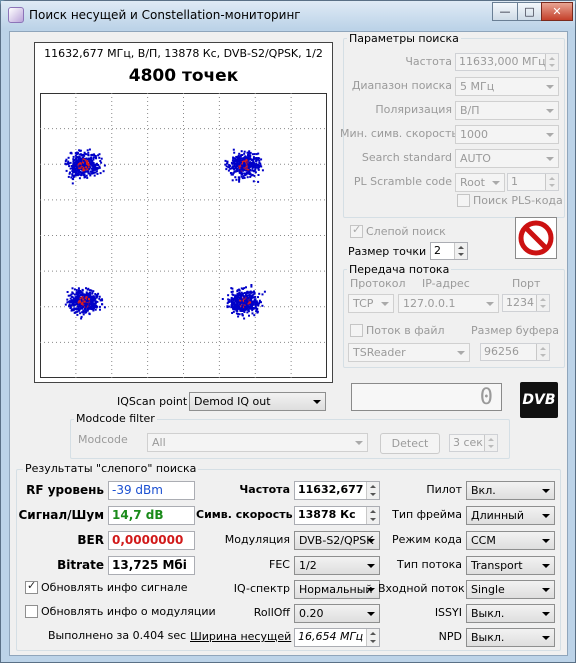 The image size is (576, 663). I want to click on input-stream-select: Single, so click(510, 589).